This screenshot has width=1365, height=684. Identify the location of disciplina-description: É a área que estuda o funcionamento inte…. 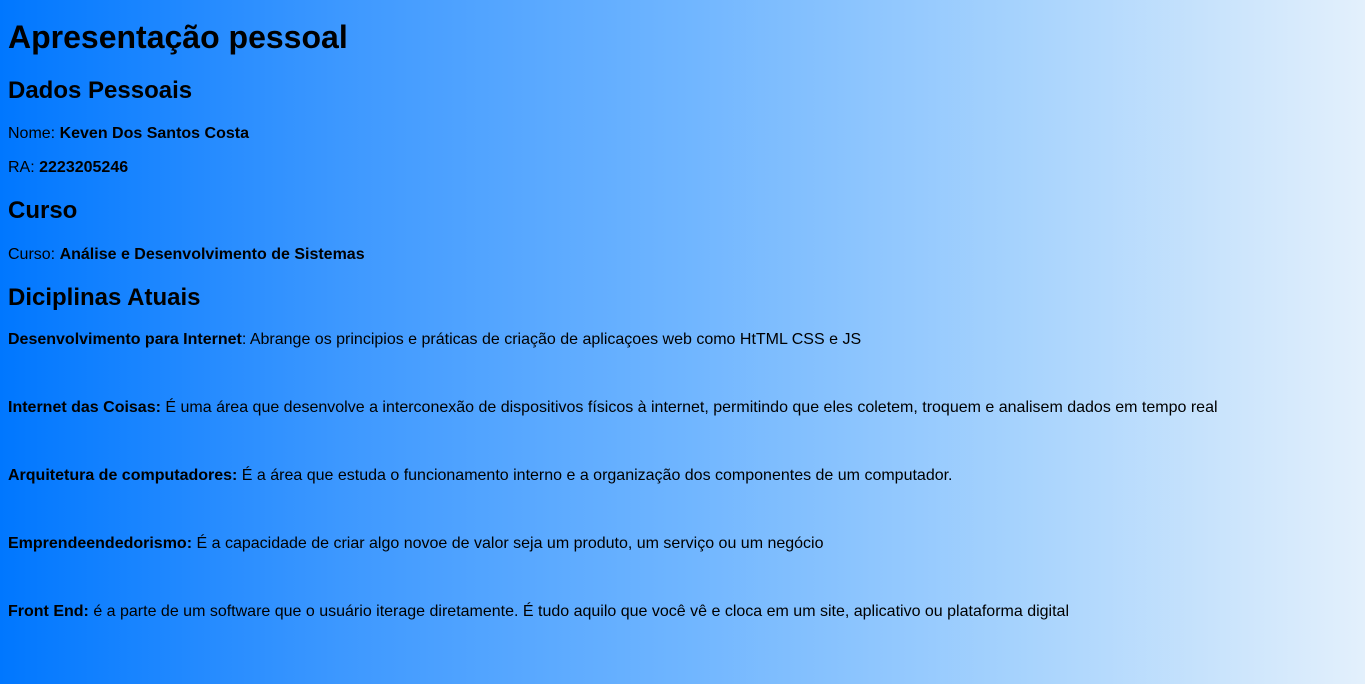
(595, 475).